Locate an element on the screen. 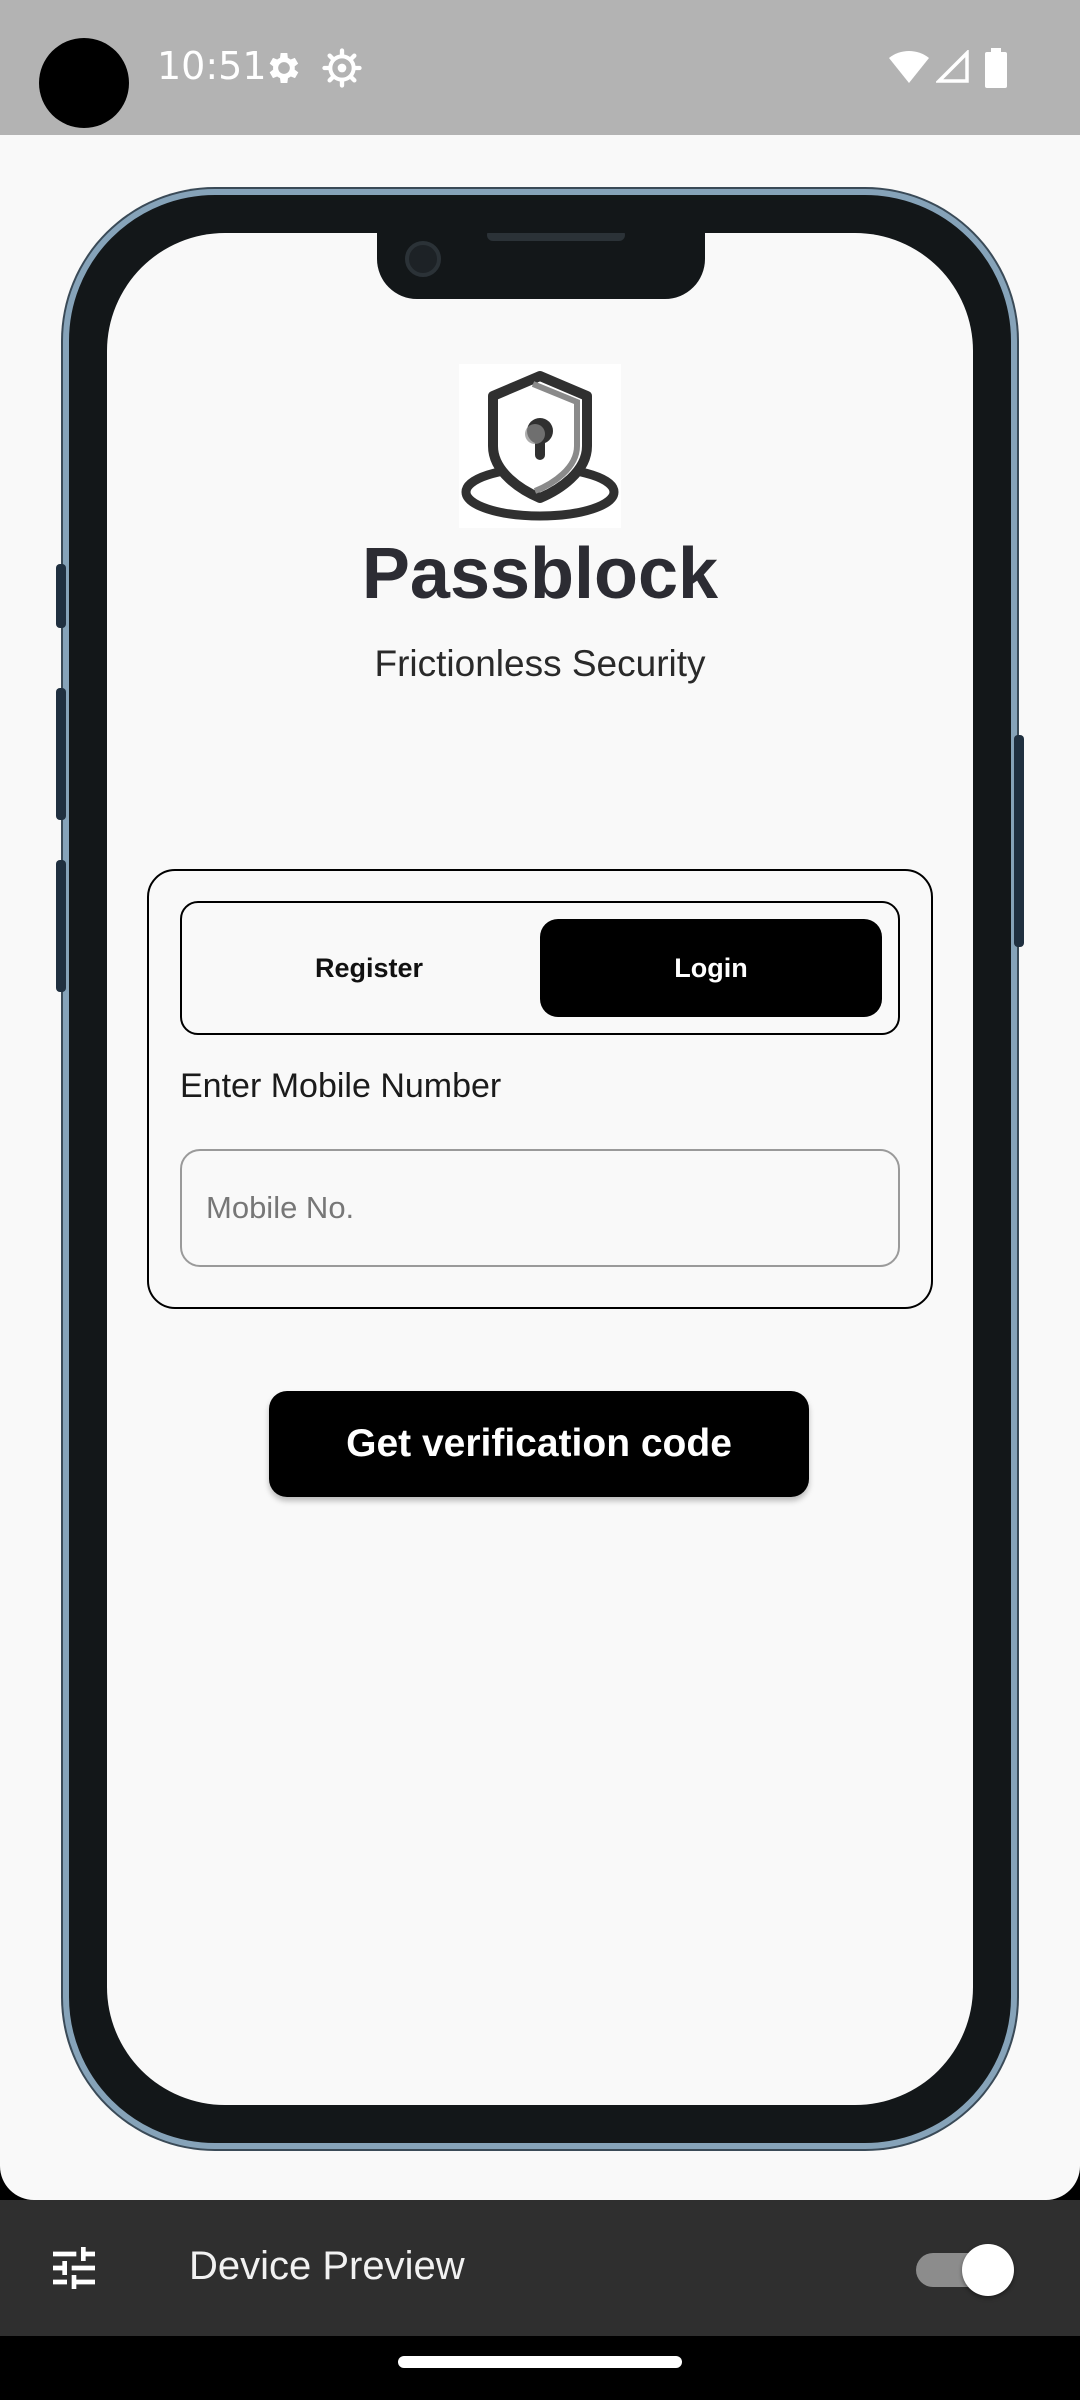  front-camera-cutout is located at coordinates (84, 83).